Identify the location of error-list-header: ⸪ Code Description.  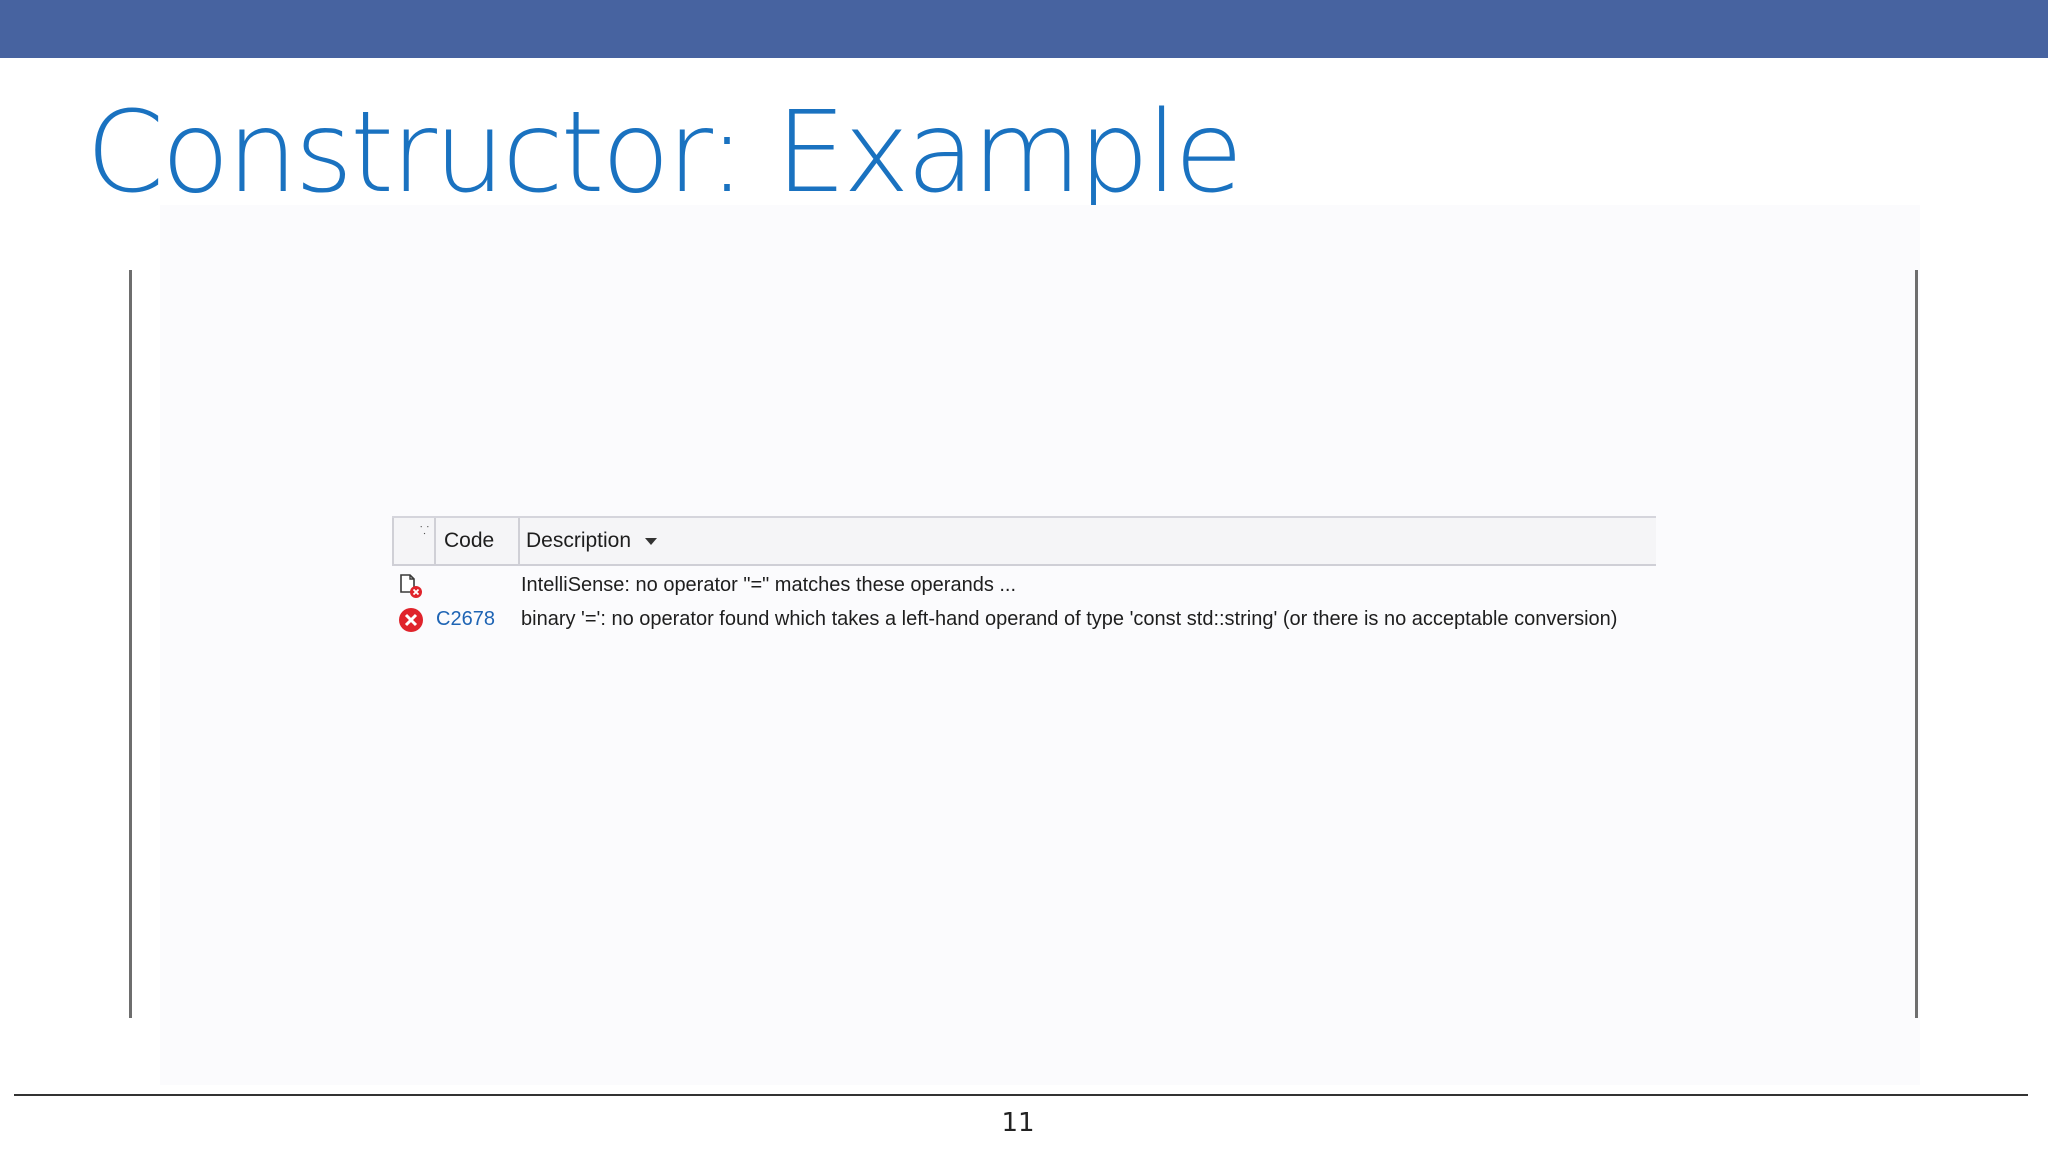
(1024, 541).